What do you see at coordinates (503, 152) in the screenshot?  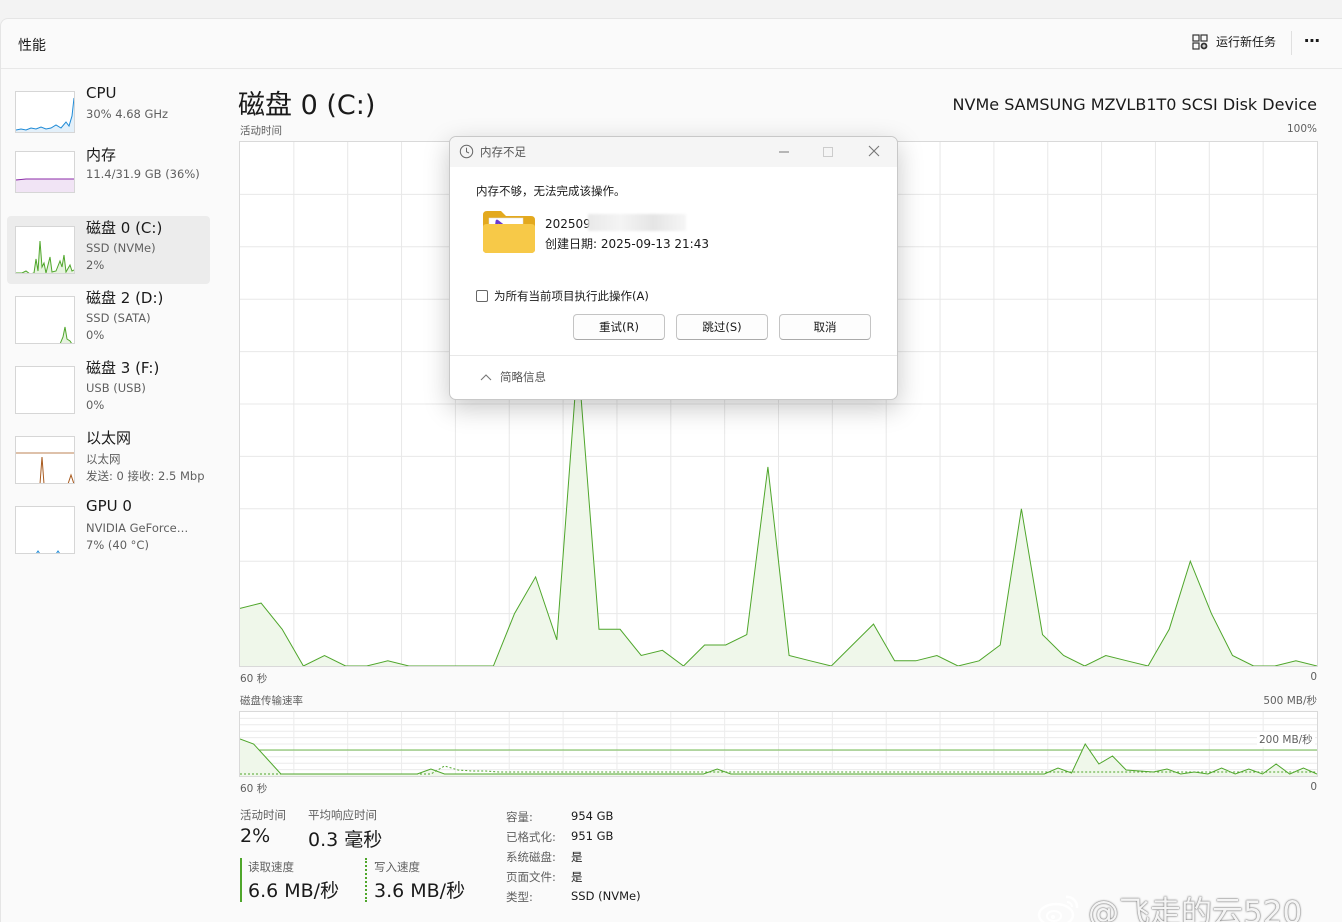 I see `dialog-title: 内存不足` at bounding box center [503, 152].